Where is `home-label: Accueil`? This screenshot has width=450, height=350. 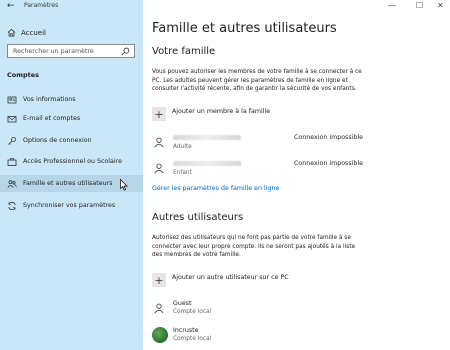
home-label: Accueil is located at coordinates (33, 32).